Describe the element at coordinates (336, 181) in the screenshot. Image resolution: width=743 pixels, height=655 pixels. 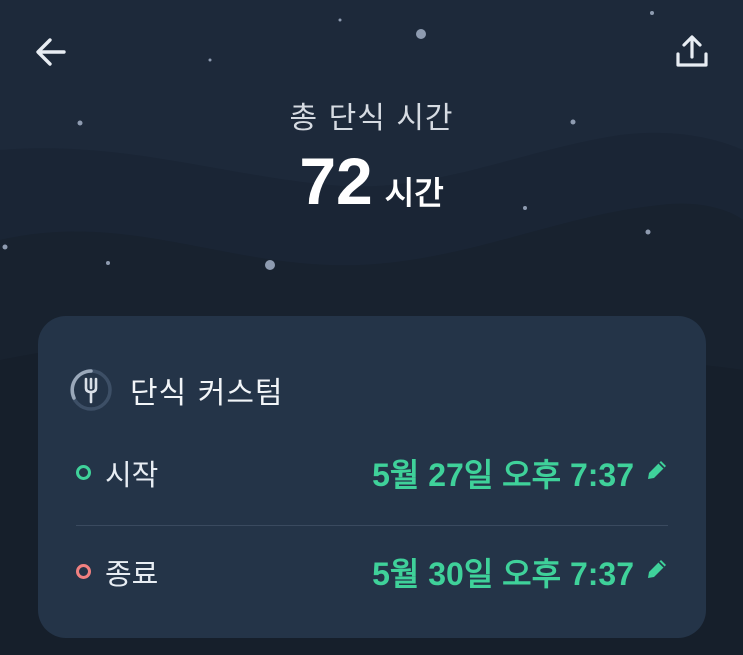
I see `total-hours-number: 72` at that location.